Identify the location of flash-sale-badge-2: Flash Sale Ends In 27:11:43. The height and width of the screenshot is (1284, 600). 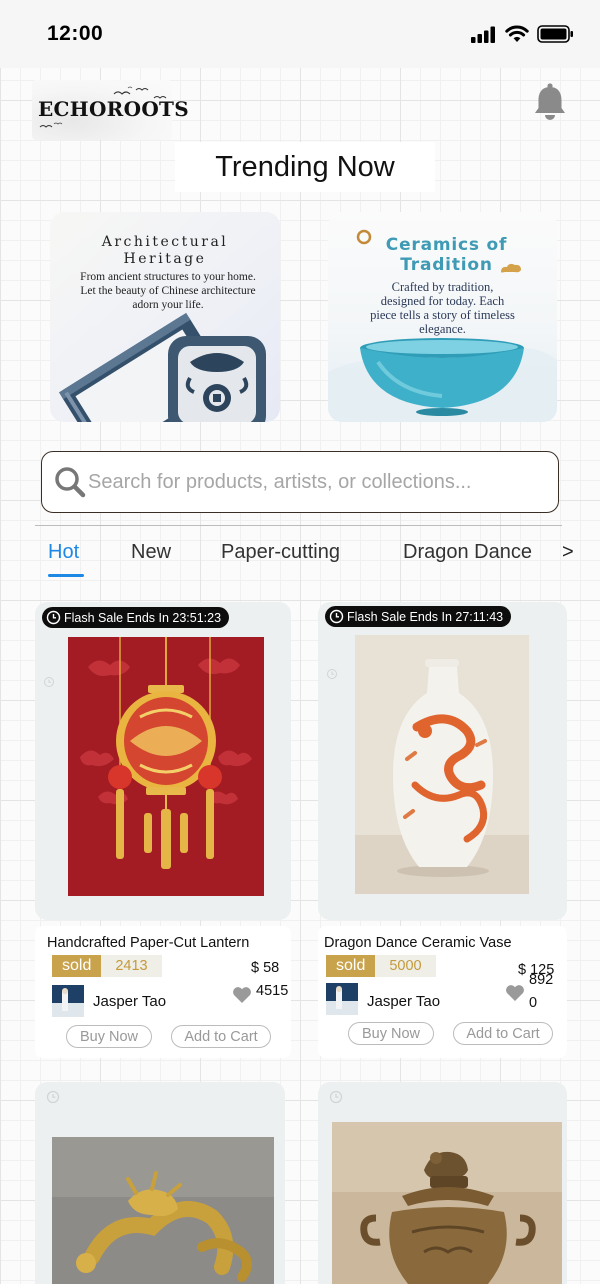
(418, 616).